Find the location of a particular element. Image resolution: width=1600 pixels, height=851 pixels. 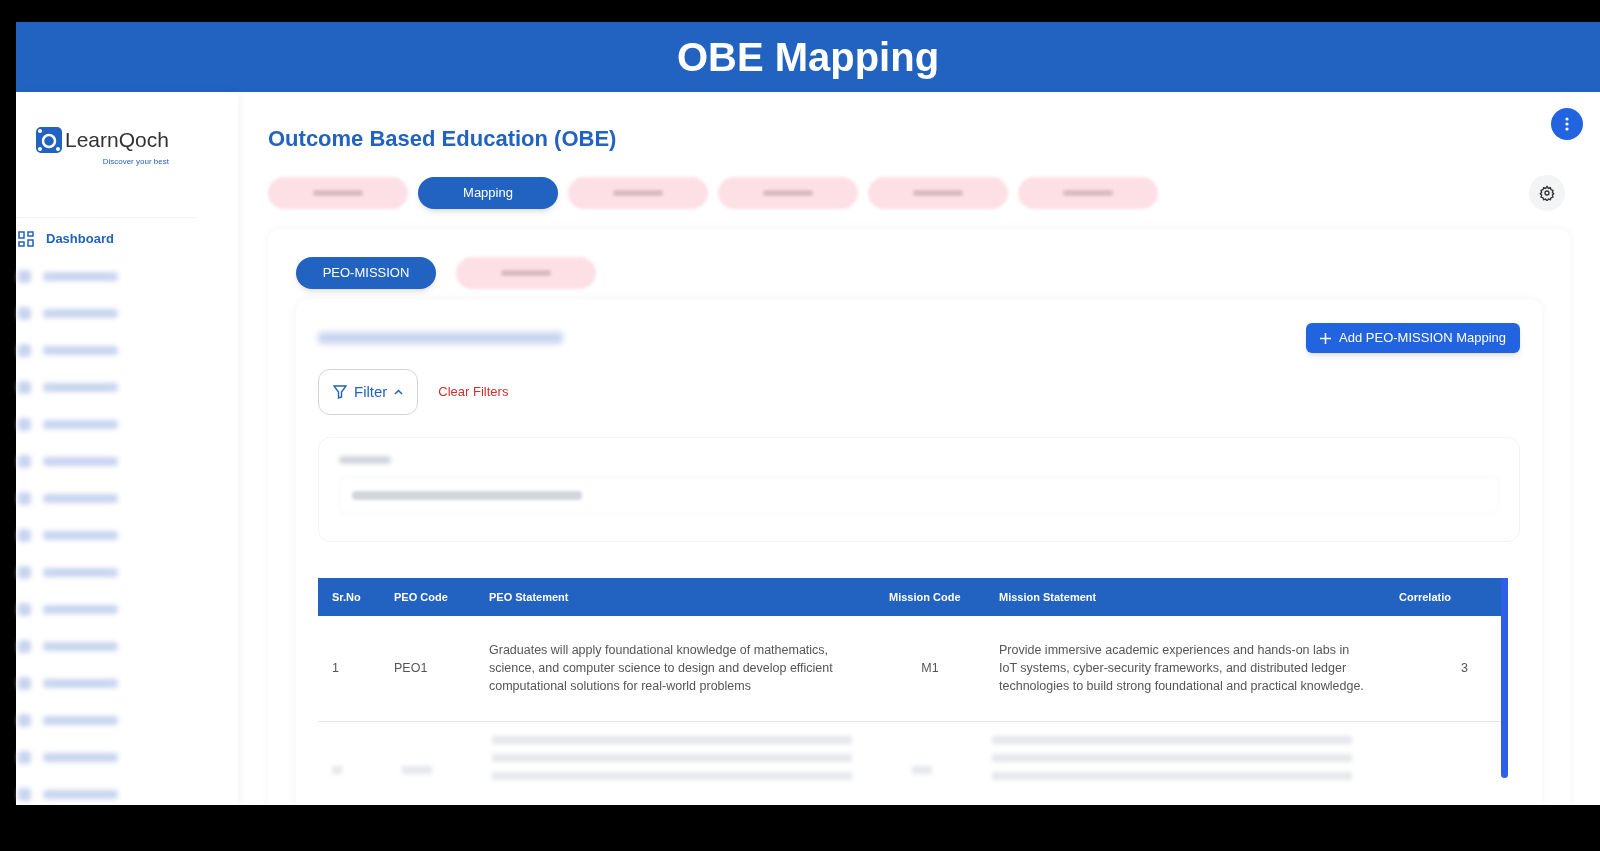

table-cell-text: Provide immersive academic experiences and hands-on labs in IoT systems, cyber-security frameworks, and distributed ledger technologies to build strong foundational and practical knowledge. is located at coordinates (1181, 669).